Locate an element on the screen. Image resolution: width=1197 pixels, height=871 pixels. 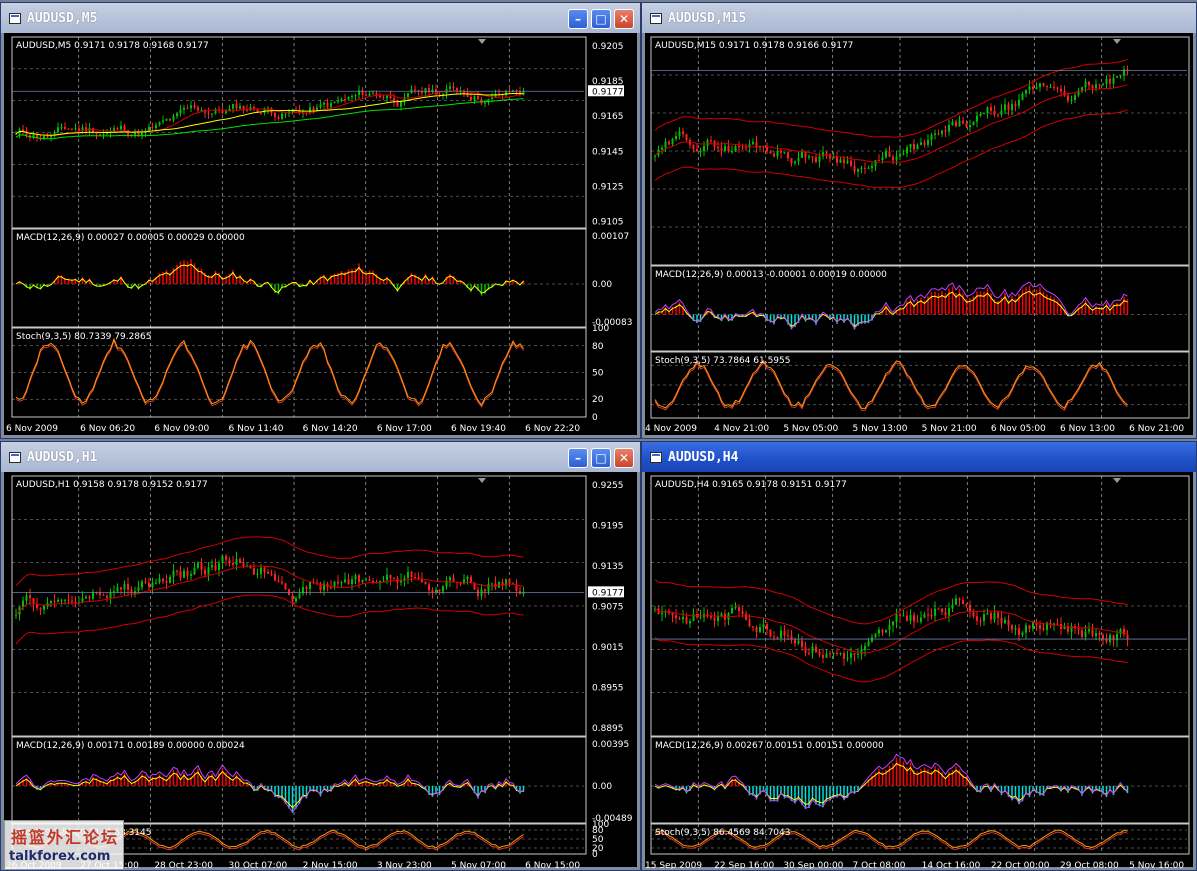
time-axis-label: 2 Nov 15:00 is located at coordinates (330, 865).